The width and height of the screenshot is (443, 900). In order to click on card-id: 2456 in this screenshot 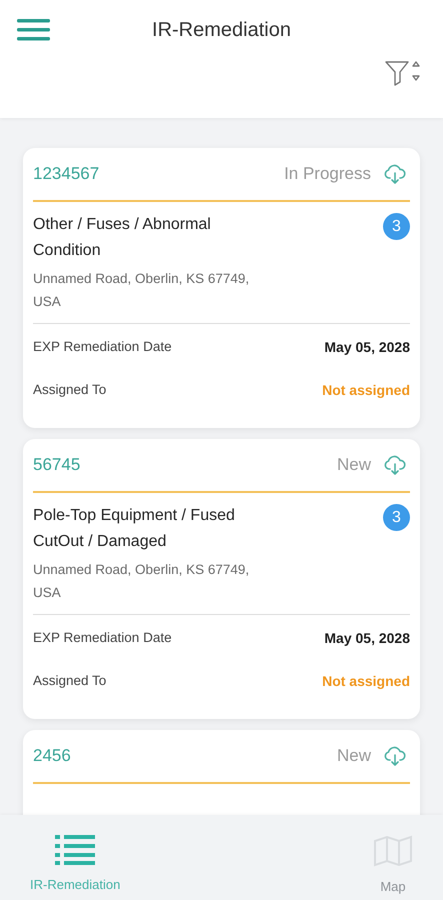, I will do `click(52, 756)`.